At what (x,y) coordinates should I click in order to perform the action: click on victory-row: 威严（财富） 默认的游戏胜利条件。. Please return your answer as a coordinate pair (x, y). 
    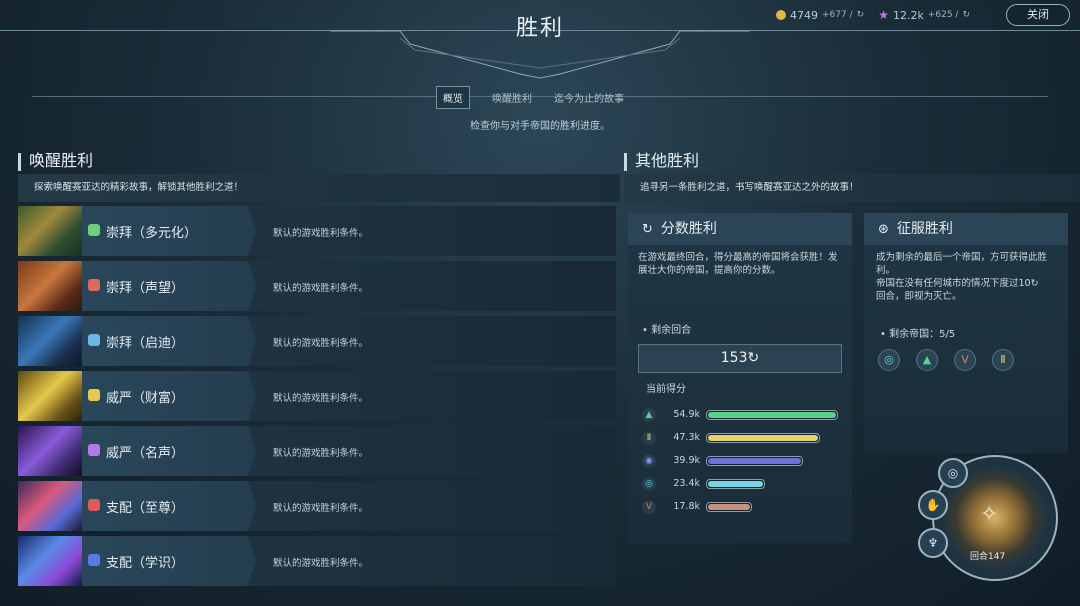
    Looking at the image, I should click on (317, 396).